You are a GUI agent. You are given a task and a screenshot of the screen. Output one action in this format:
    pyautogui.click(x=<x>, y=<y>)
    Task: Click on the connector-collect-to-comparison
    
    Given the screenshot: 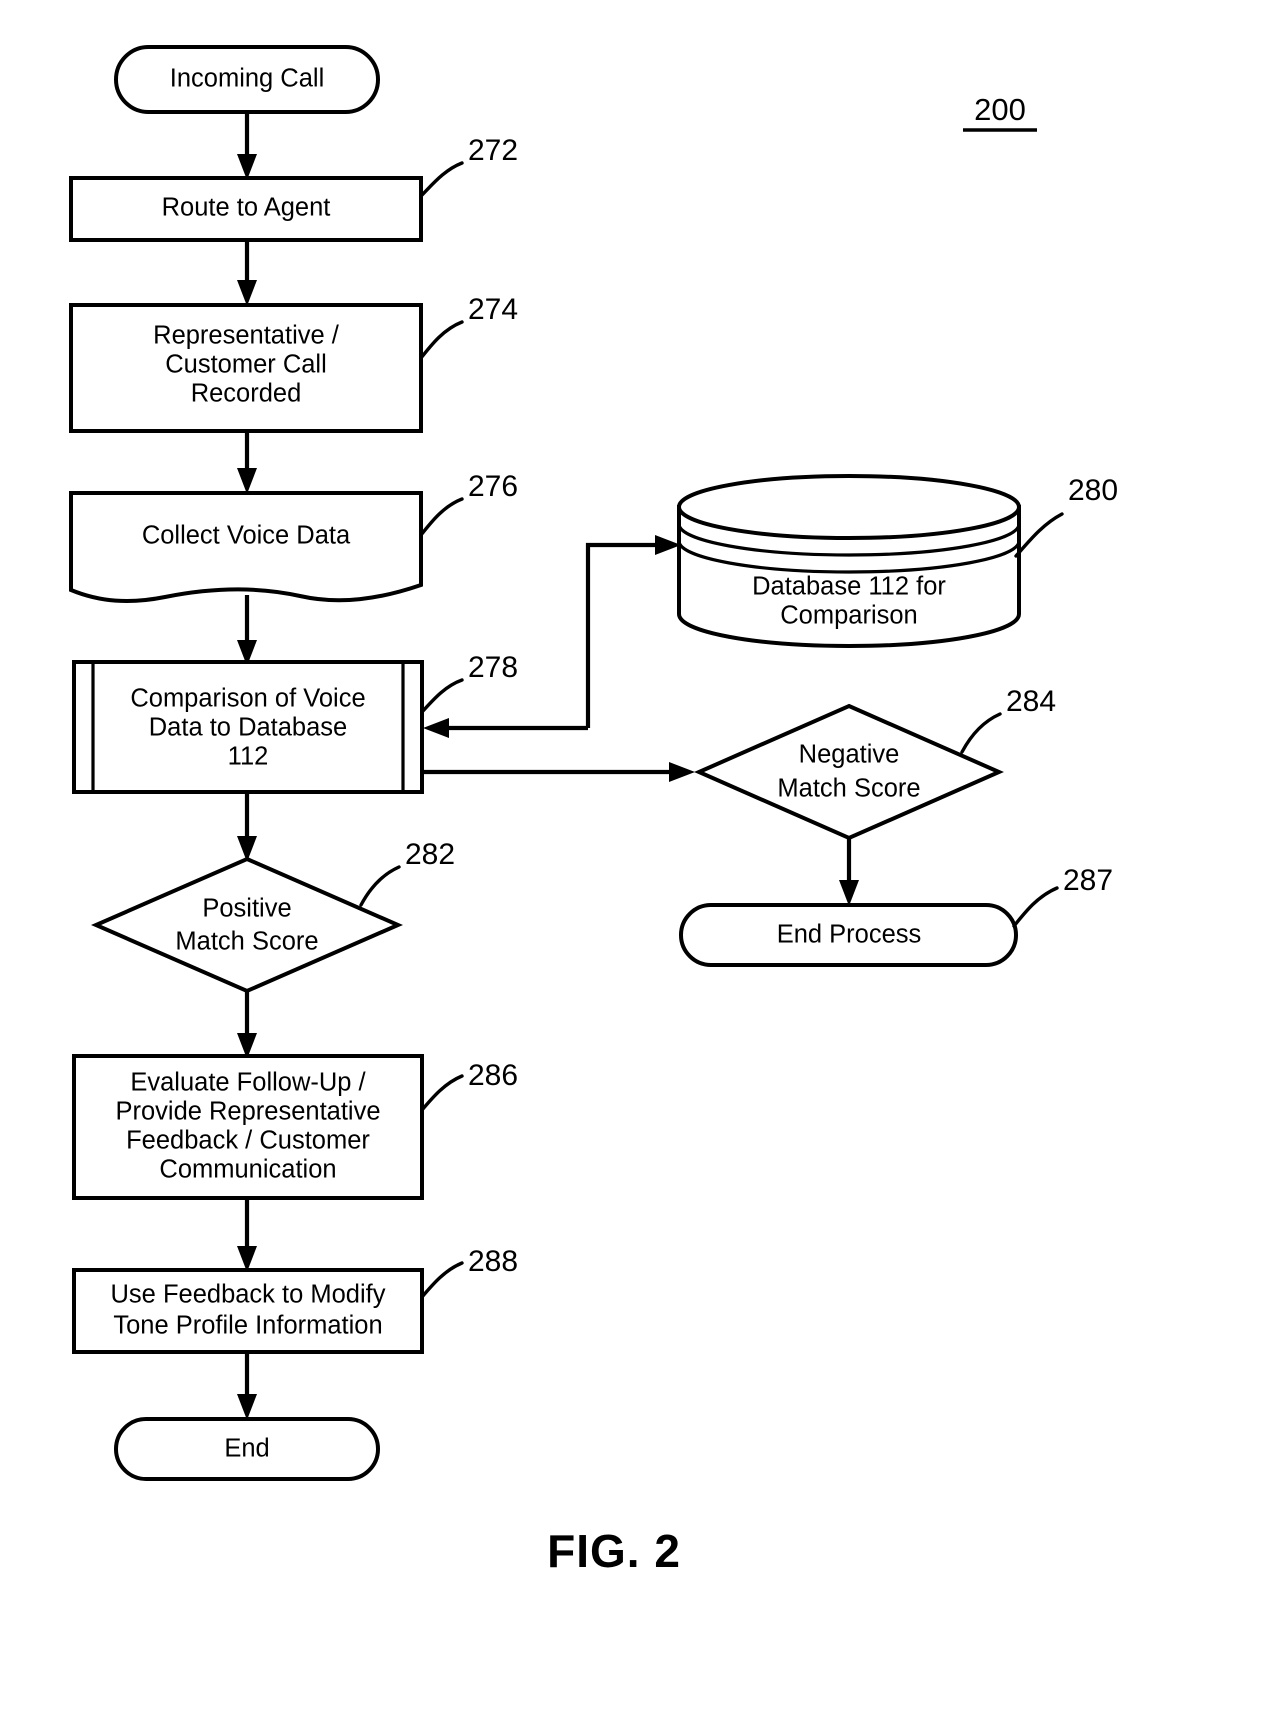 What is the action you would take?
    pyautogui.click(x=247, y=630)
    